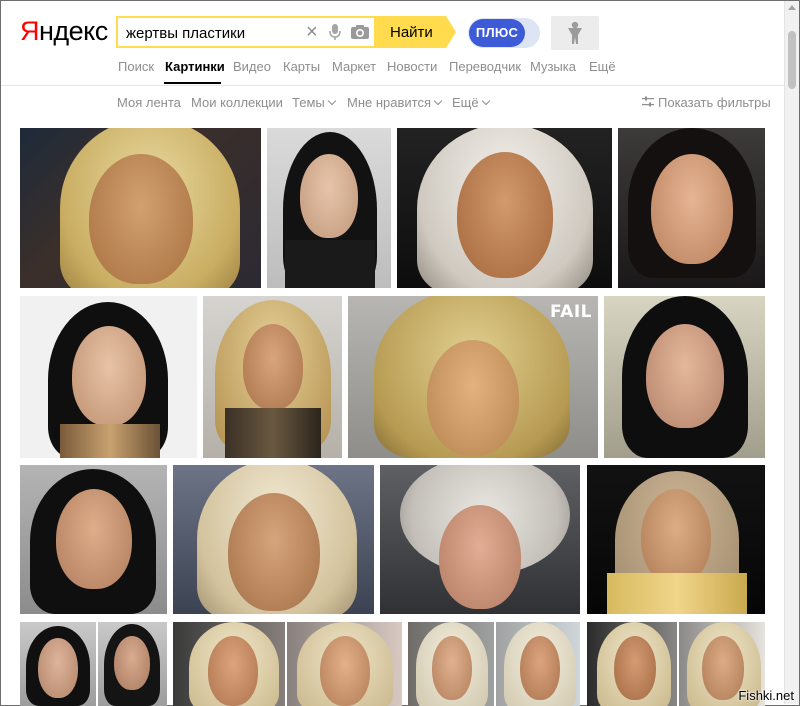 The image size is (800, 706). I want to click on active-service-underline, so click(192, 83).